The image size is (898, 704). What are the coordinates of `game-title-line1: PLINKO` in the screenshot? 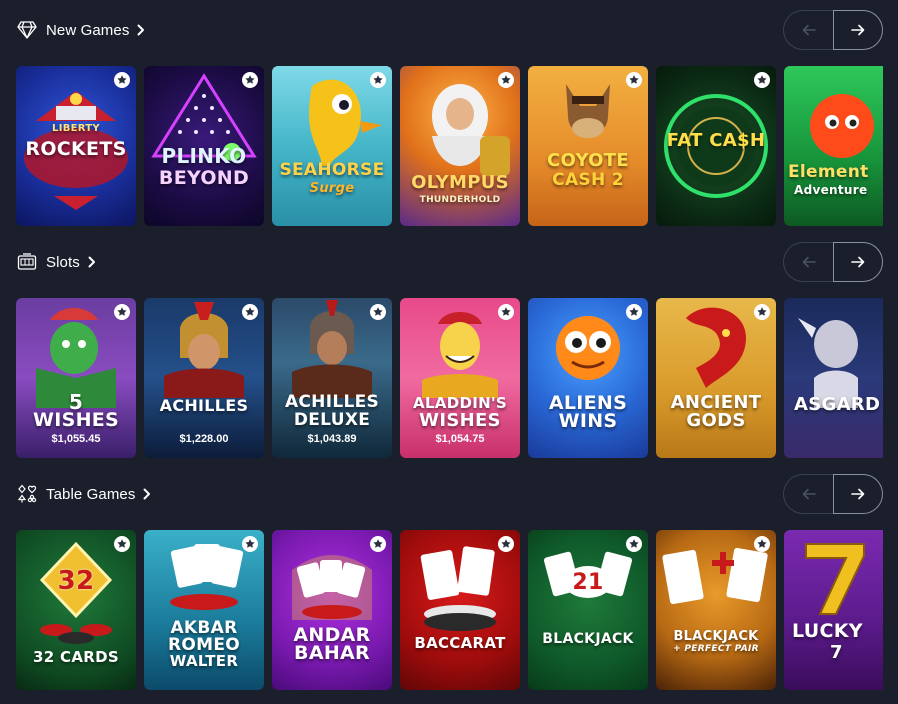 It's located at (204, 156).